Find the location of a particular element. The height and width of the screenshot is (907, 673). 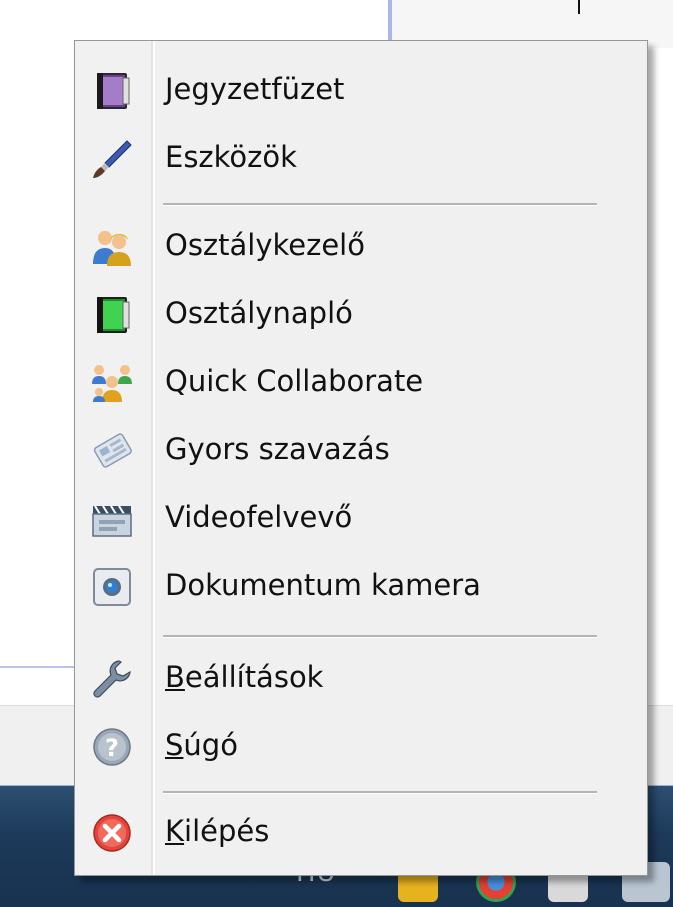

menu-item-label: Dokumentum kamera is located at coordinates (323, 585).